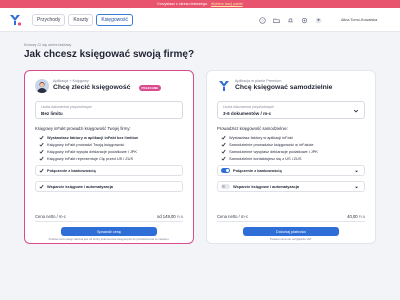  I want to click on feature-text: Wystawiasz faktury w aplikacji inFakt, so click(261, 137).